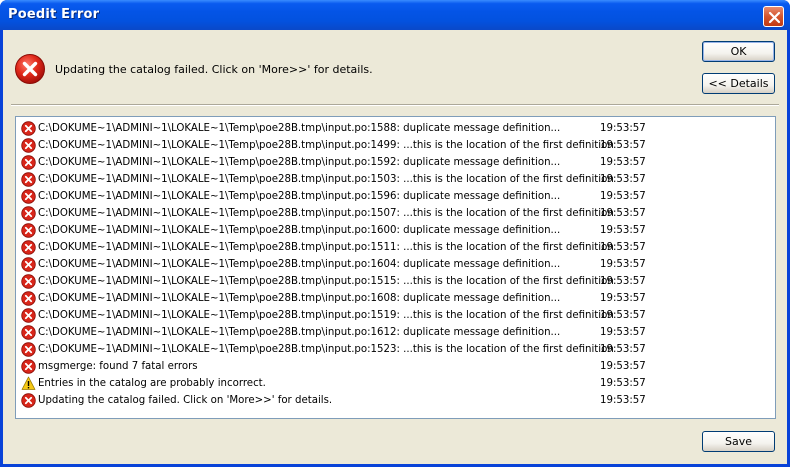 The image size is (790, 467). Describe the element at coordinates (395, 15) in the screenshot. I see `title-bar: Poedit Error` at that location.